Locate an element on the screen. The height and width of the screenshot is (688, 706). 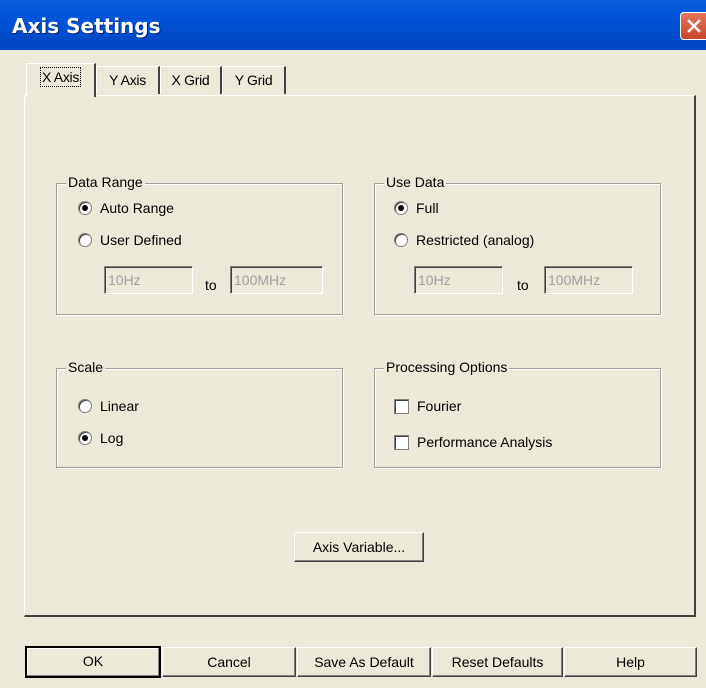
full-label: Full is located at coordinates (427, 208).